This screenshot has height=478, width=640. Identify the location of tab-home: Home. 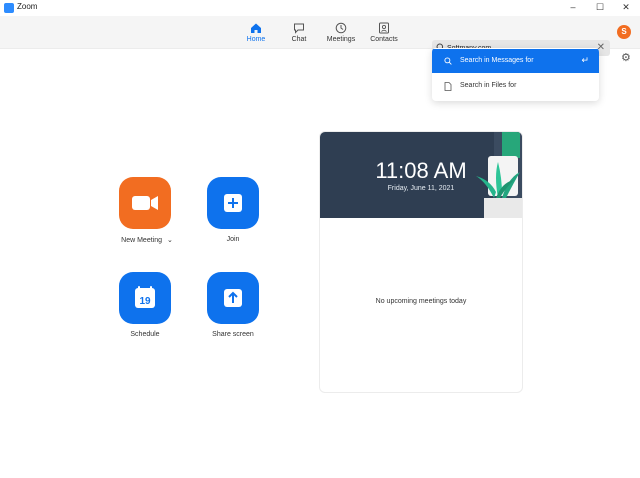
(256, 32).